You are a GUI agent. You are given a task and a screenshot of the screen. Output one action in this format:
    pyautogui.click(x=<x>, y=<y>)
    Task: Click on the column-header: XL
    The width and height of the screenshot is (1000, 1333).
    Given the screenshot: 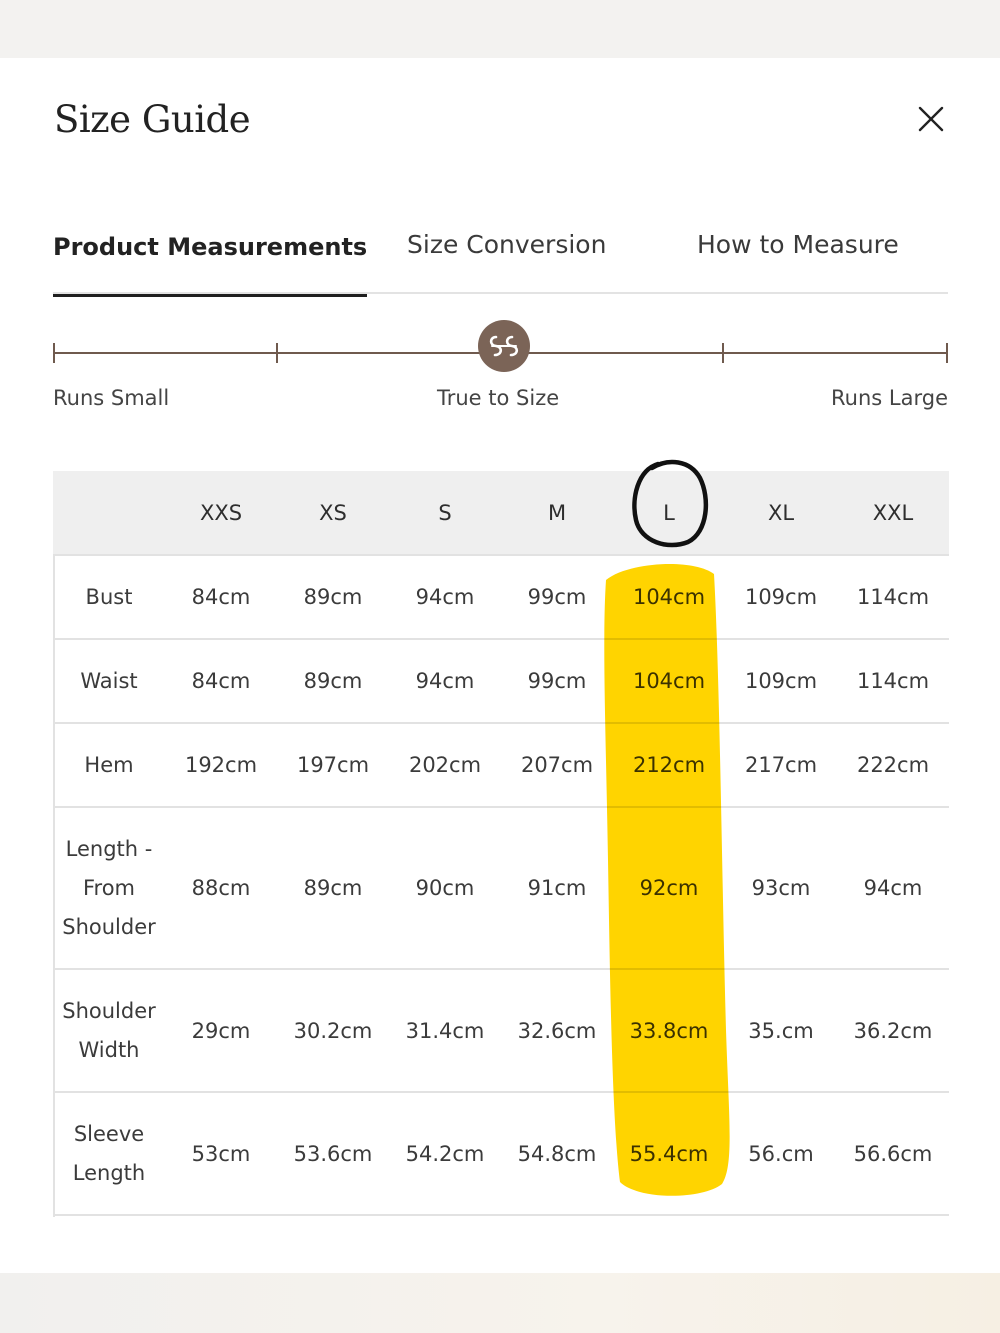 What is the action you would take?
    pyautogui.click(x=781, y=512)
    